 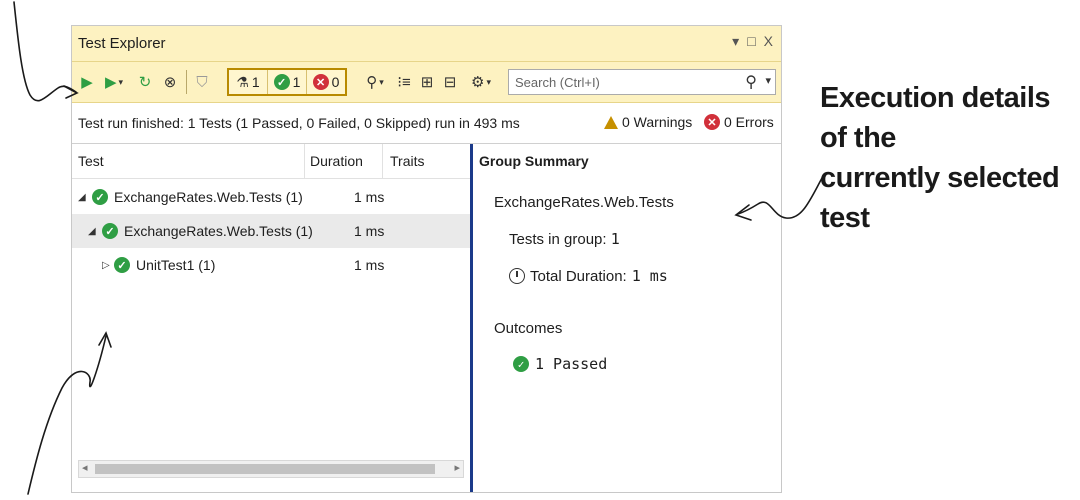 I want to click on toolbar-callout-arrow, so click(x=45, y=51).